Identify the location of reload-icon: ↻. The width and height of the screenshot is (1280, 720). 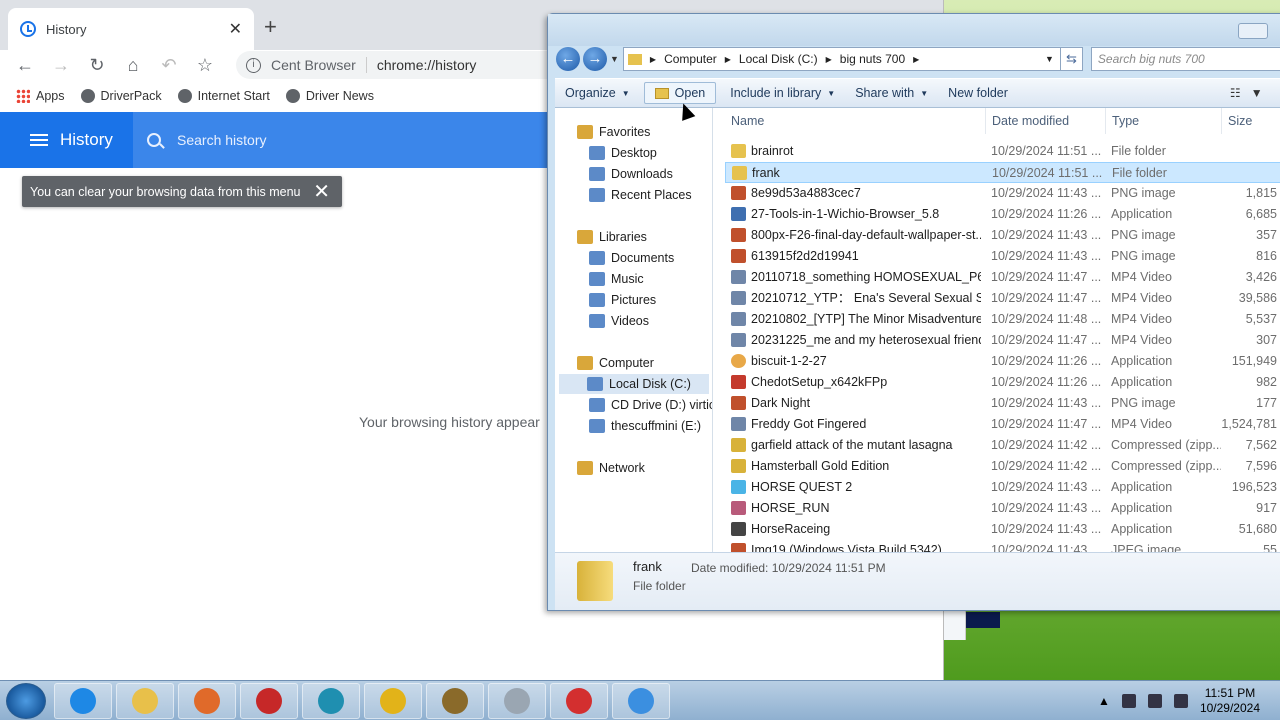
(97, 65).